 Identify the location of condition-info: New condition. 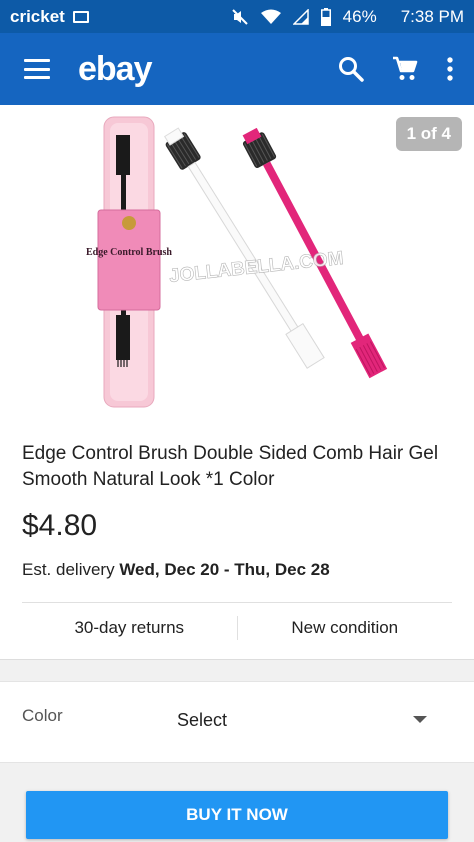
(345, 627).